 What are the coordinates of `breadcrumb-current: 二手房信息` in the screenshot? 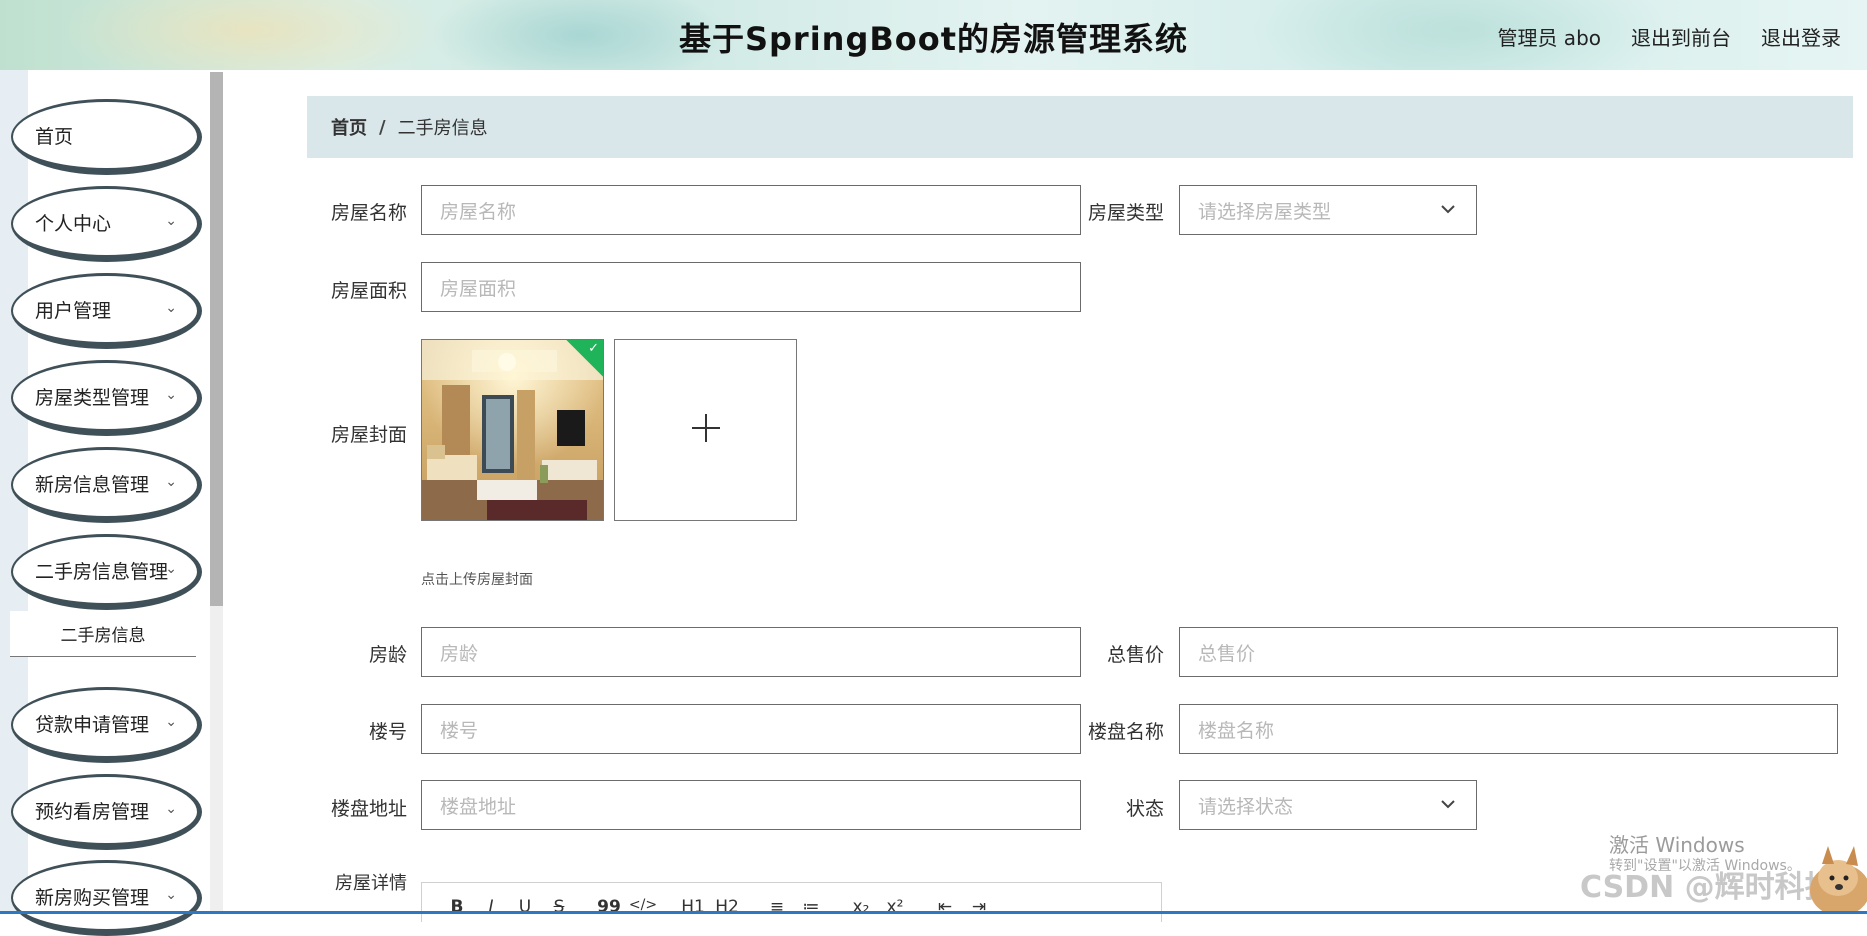 It's located at (442, 128).